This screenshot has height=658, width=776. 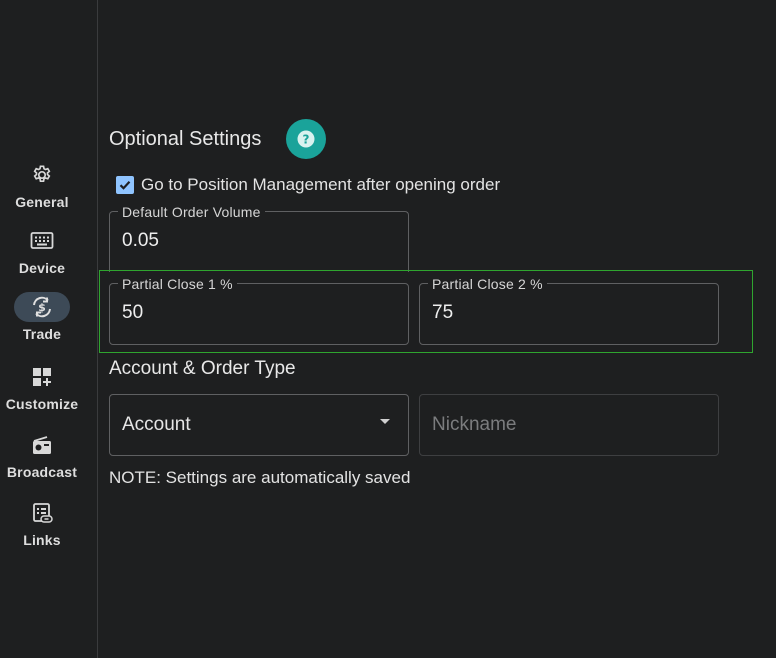 What do you see at coordinates (42, 268) in the screenshot?
I see `nav-label-device: Device` at bounding box center [42, 268].